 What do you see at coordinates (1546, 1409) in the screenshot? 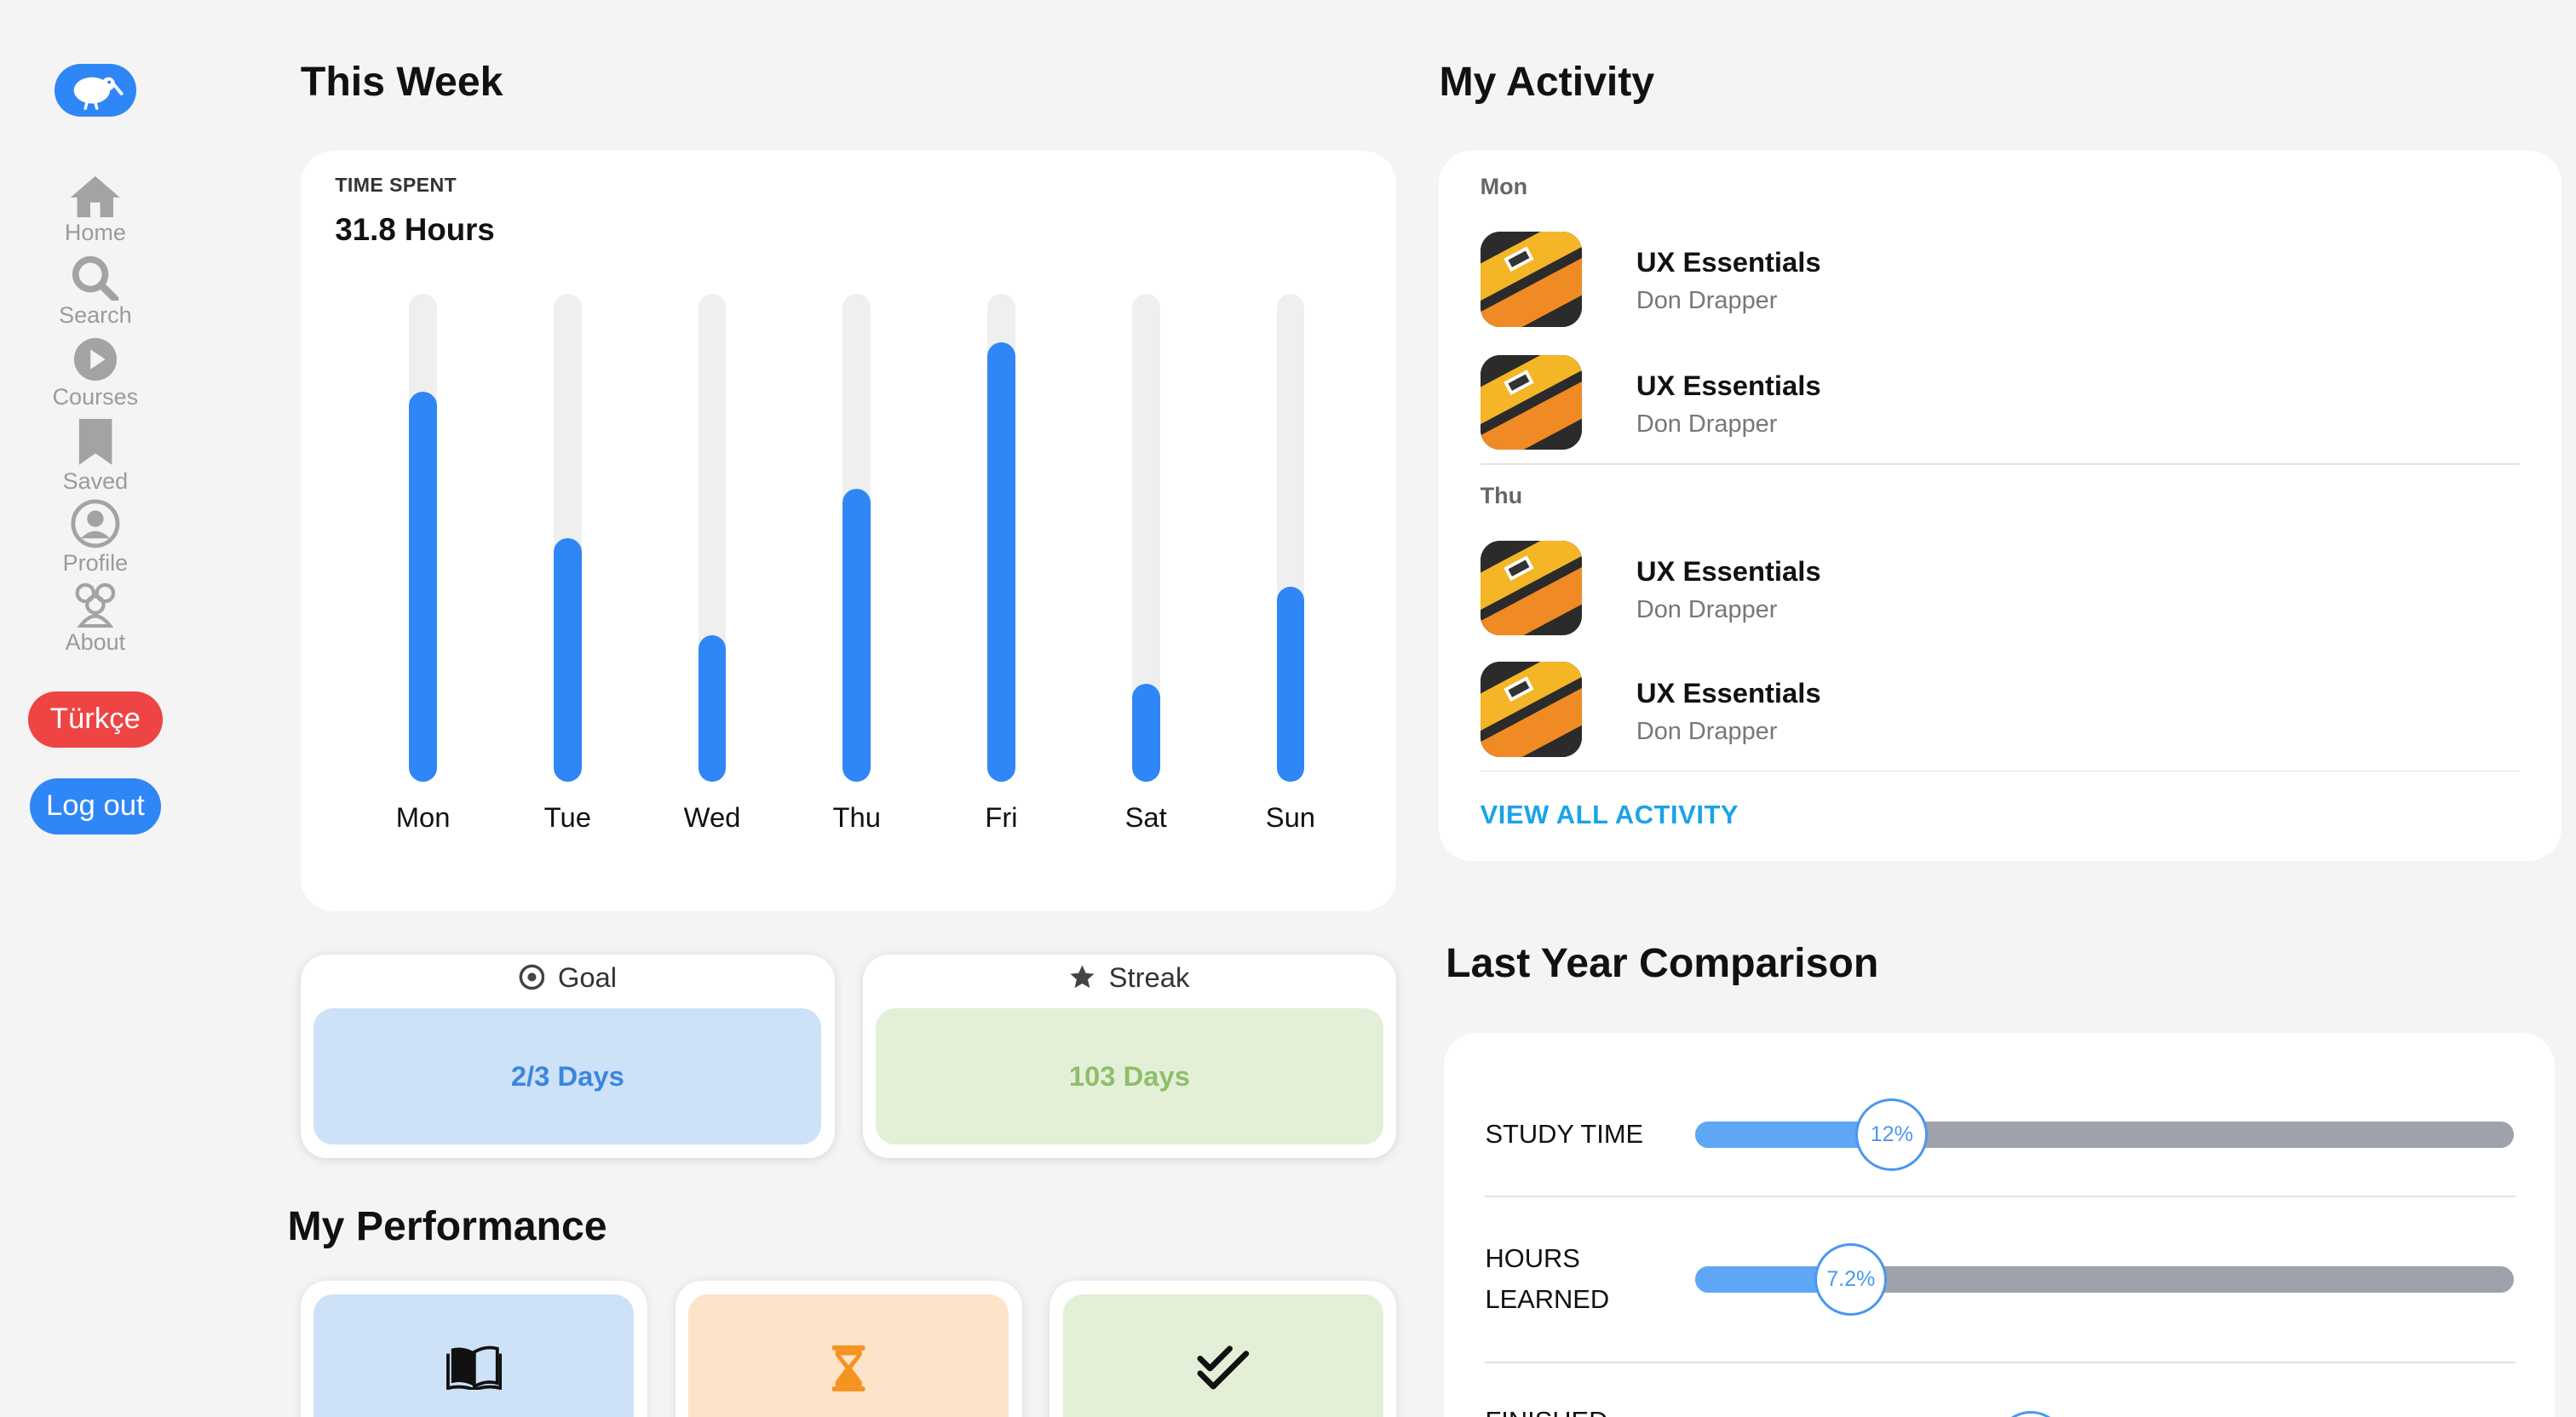
I see `comparison-label: FINISHED` at bounding box center [1546, 1409].